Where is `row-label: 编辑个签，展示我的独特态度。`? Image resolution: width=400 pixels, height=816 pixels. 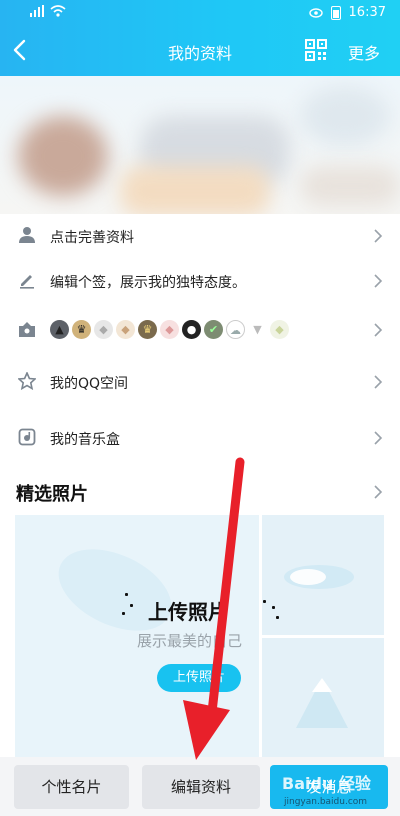 row-label: 编辑个签，展示我的独特态度。 is located at coordinates (148, 283).